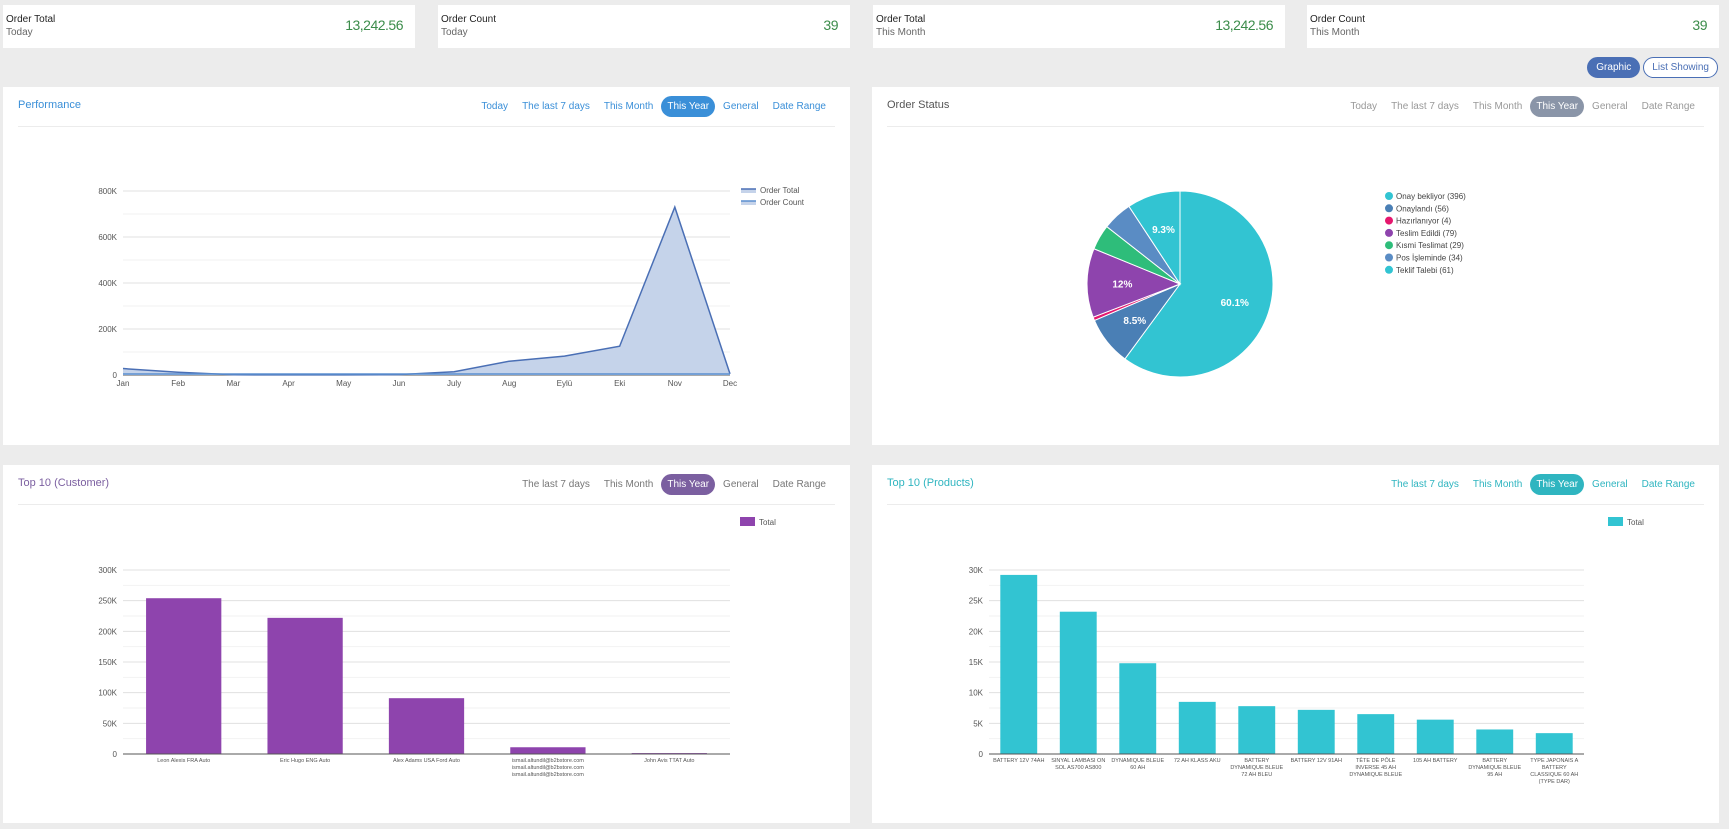 This screenshot has height=829, width=1729. Describe the element at coordinates (305, 761) in the screenshot. I see `x-tick-label: Eric Hugo ENG Auto` at that location.